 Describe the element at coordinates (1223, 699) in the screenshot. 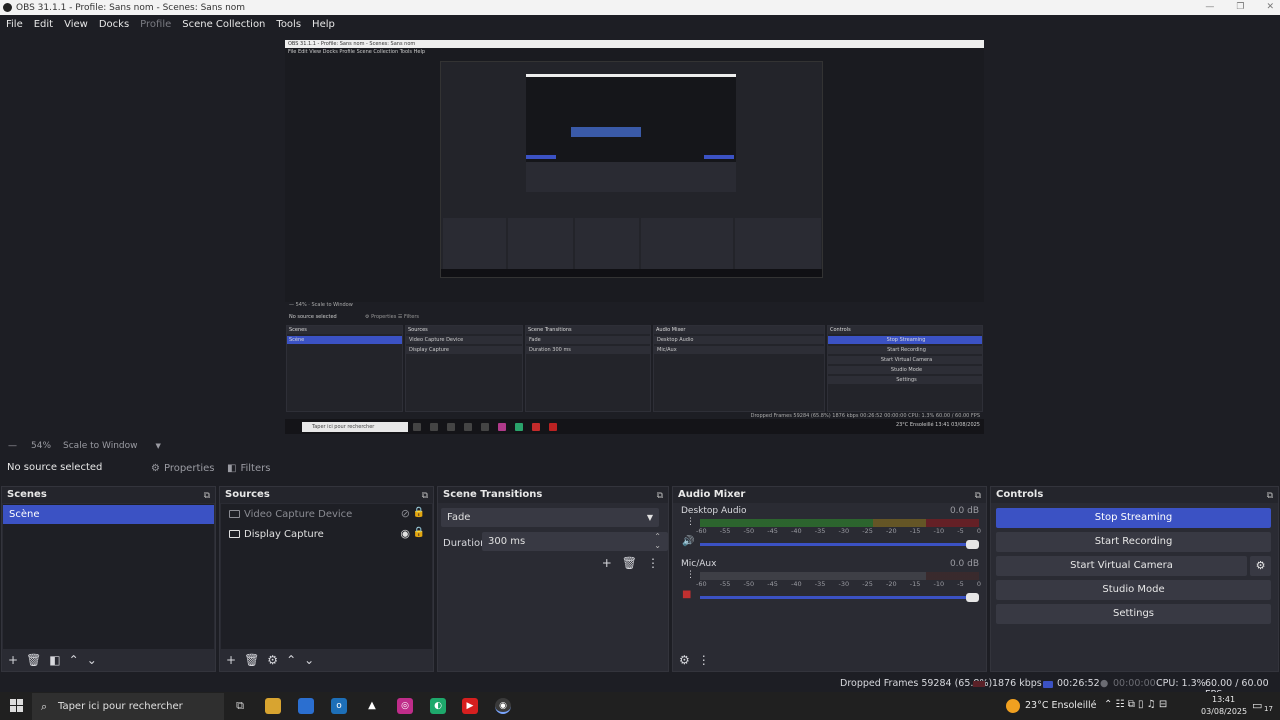

I see `clock-time: 13:41` at that location.